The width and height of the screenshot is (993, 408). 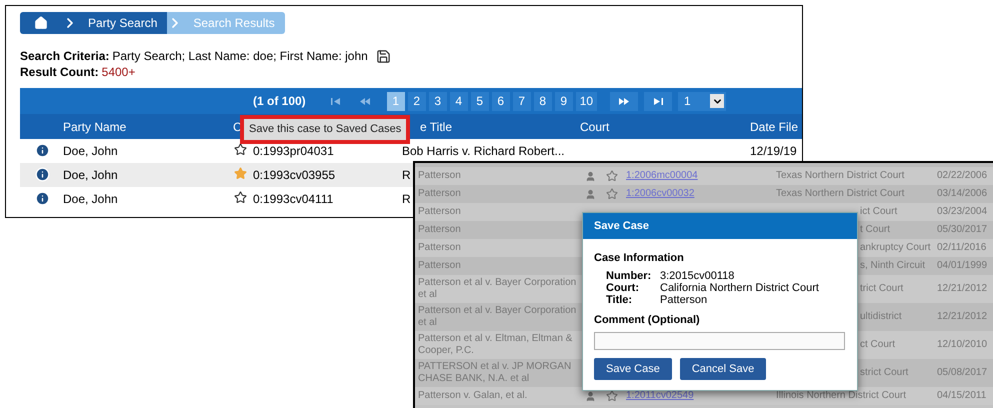 I want to click on case-number: 0:1993cv04111, so click(x=293, y=199).